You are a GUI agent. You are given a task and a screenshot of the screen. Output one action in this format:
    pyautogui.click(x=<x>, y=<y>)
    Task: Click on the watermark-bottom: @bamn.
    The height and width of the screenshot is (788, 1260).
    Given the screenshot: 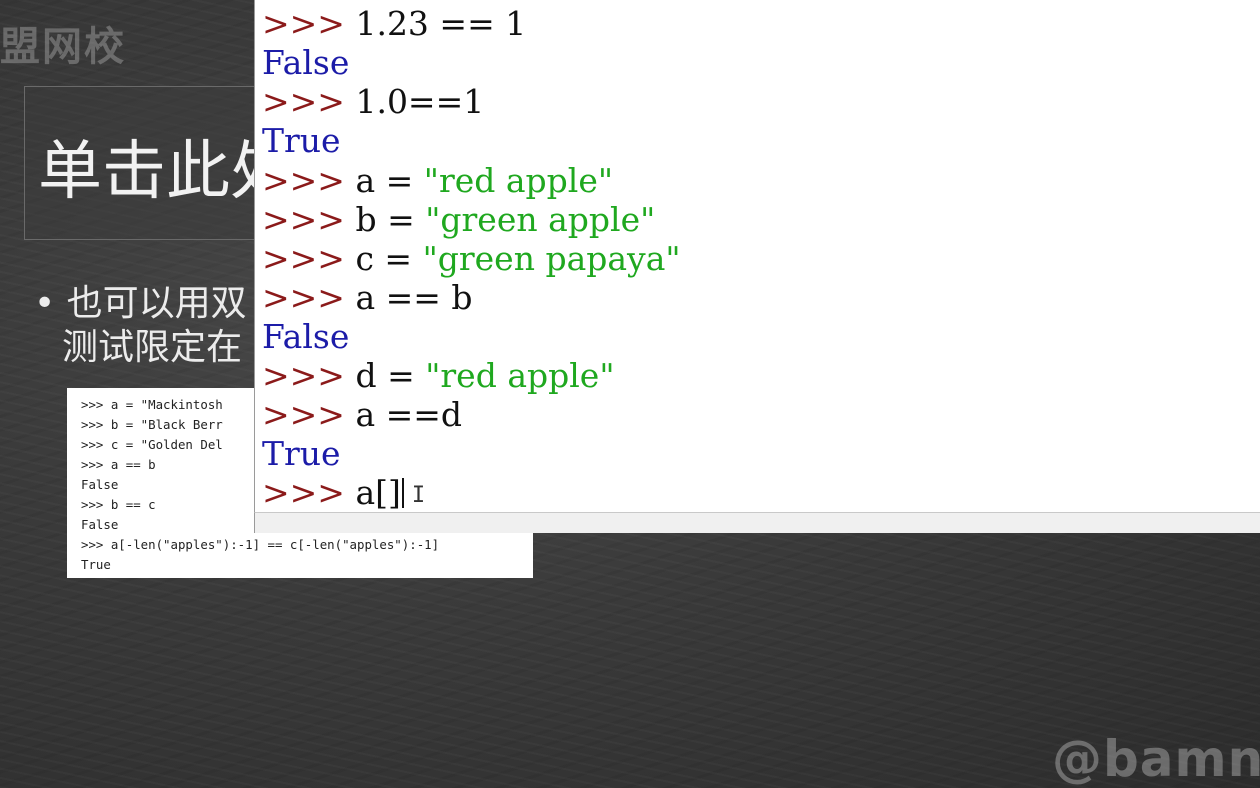 What is the action you would take?
    pyautogui.click(x=1156, y=759)
    